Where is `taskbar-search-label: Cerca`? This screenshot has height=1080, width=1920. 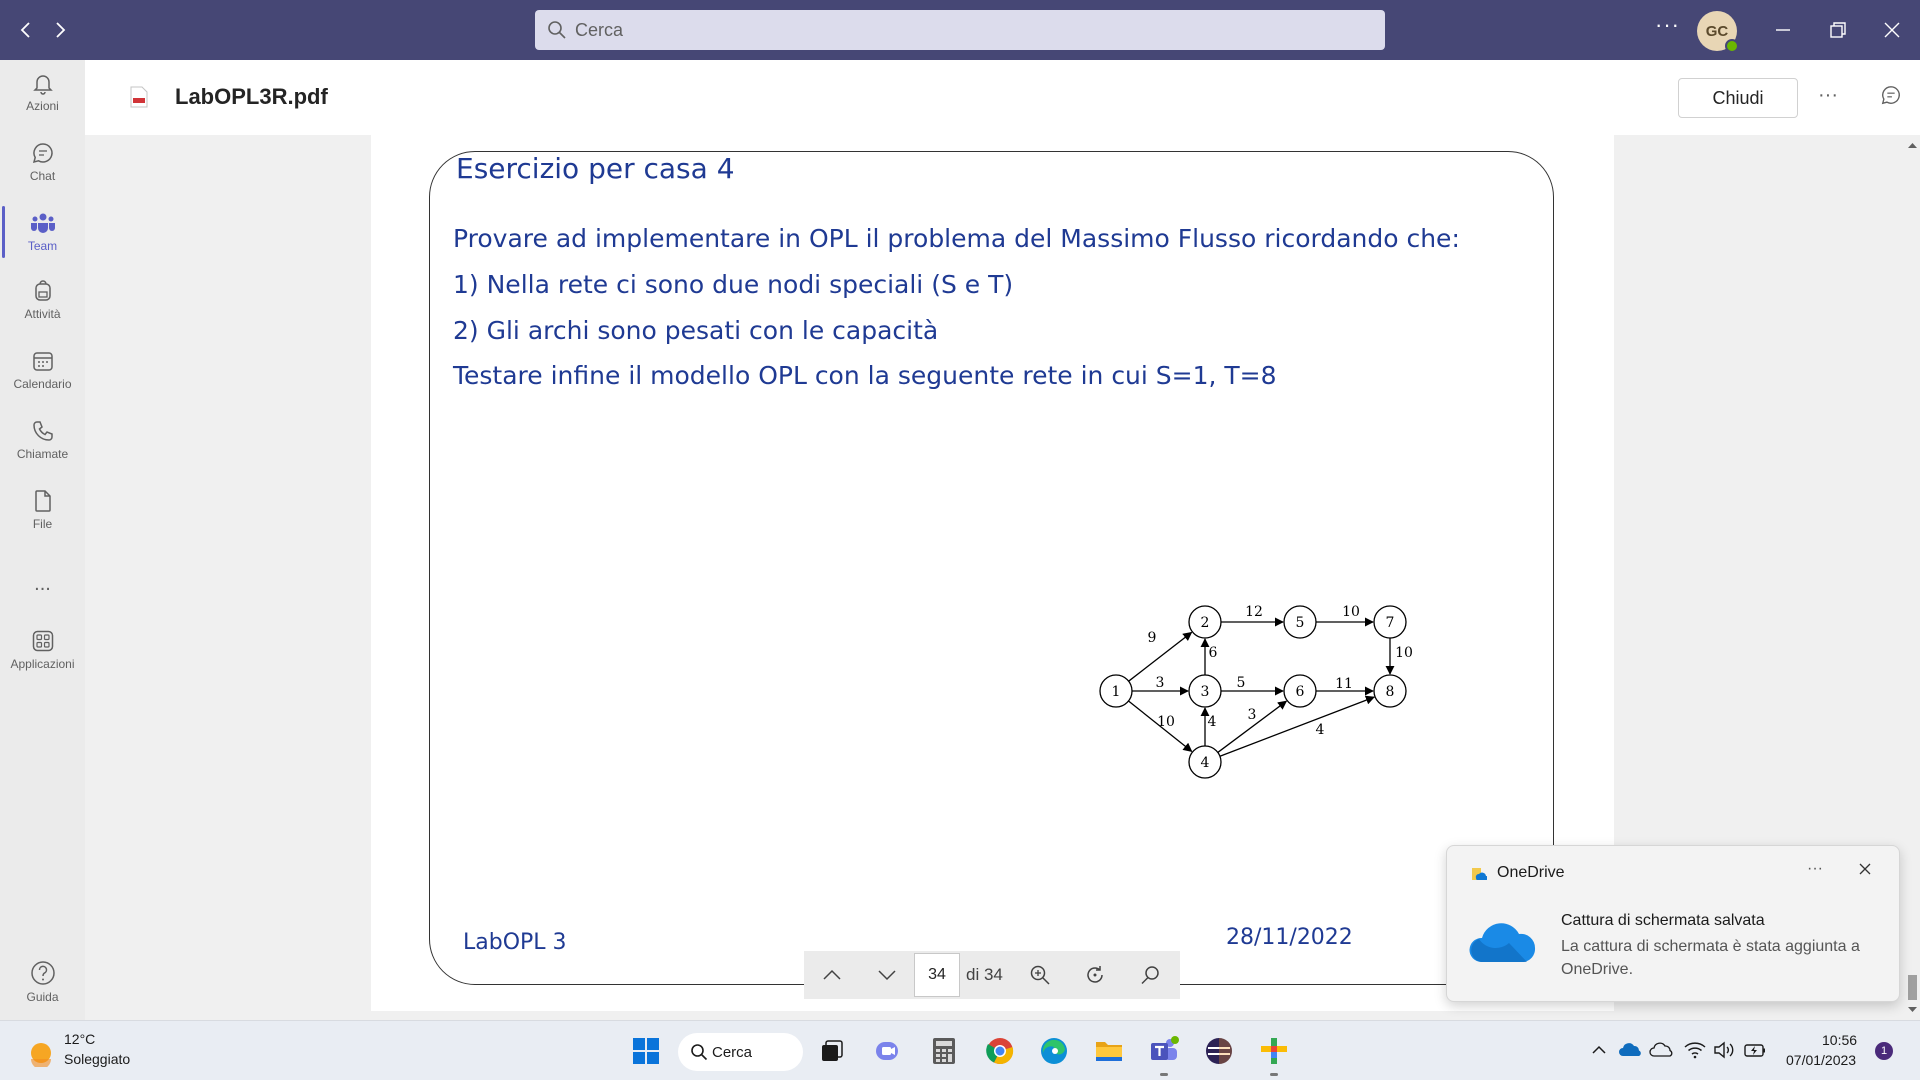
taskbar-search-label: Cerca is located at coordinates (732, 1052).